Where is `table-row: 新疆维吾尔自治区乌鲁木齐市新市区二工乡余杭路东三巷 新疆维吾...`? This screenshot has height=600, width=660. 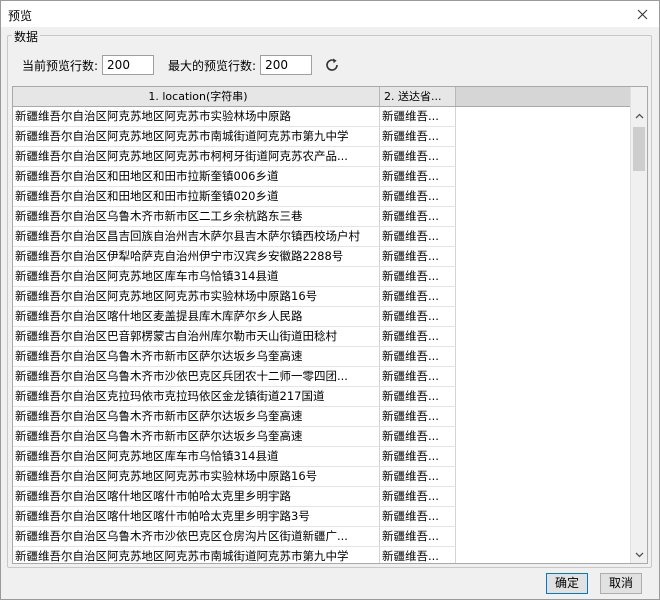
table-row: 新疆维吾尔自治区乌鲁木齐市新市区二工乡余杭路东三巷 新疆维吾... is located at coordinates (321, 217).